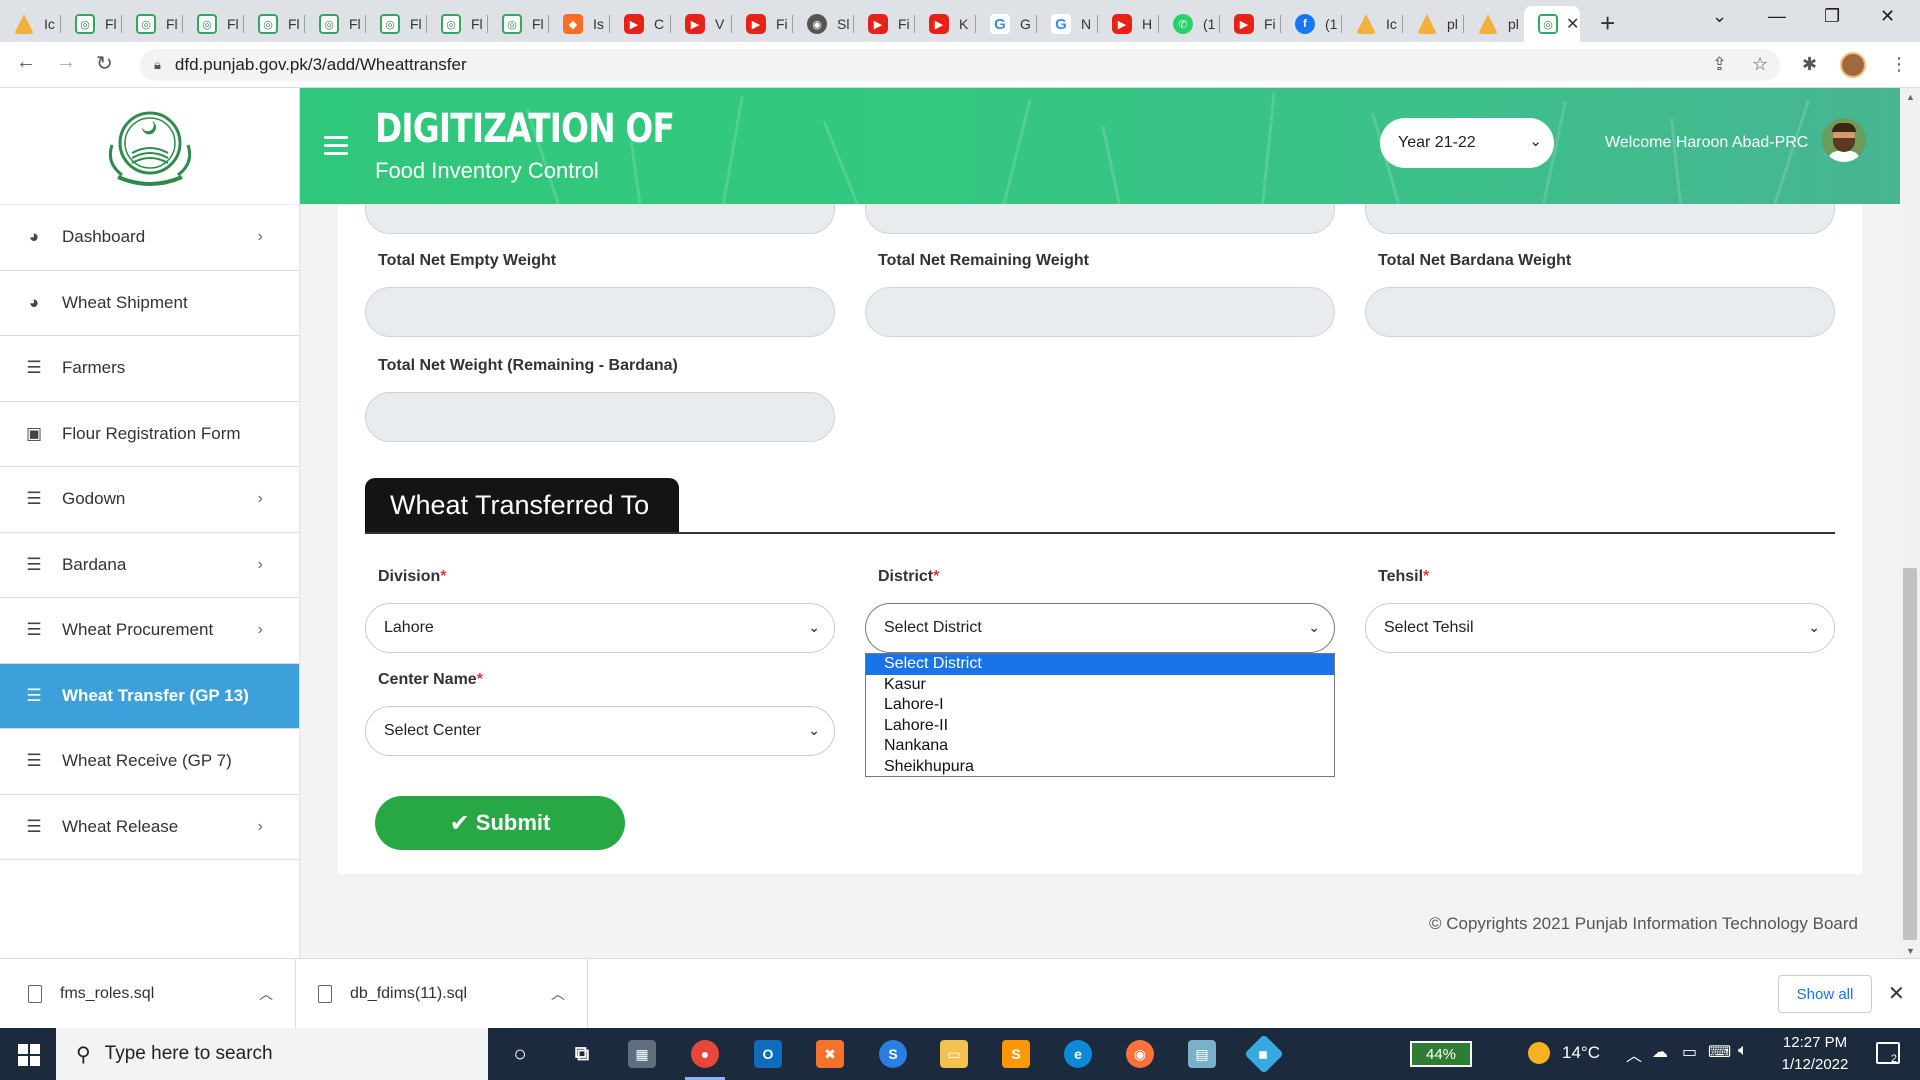 The image size is (1920, 1080). I want to click on back-icon: ←, so click(26, 62).